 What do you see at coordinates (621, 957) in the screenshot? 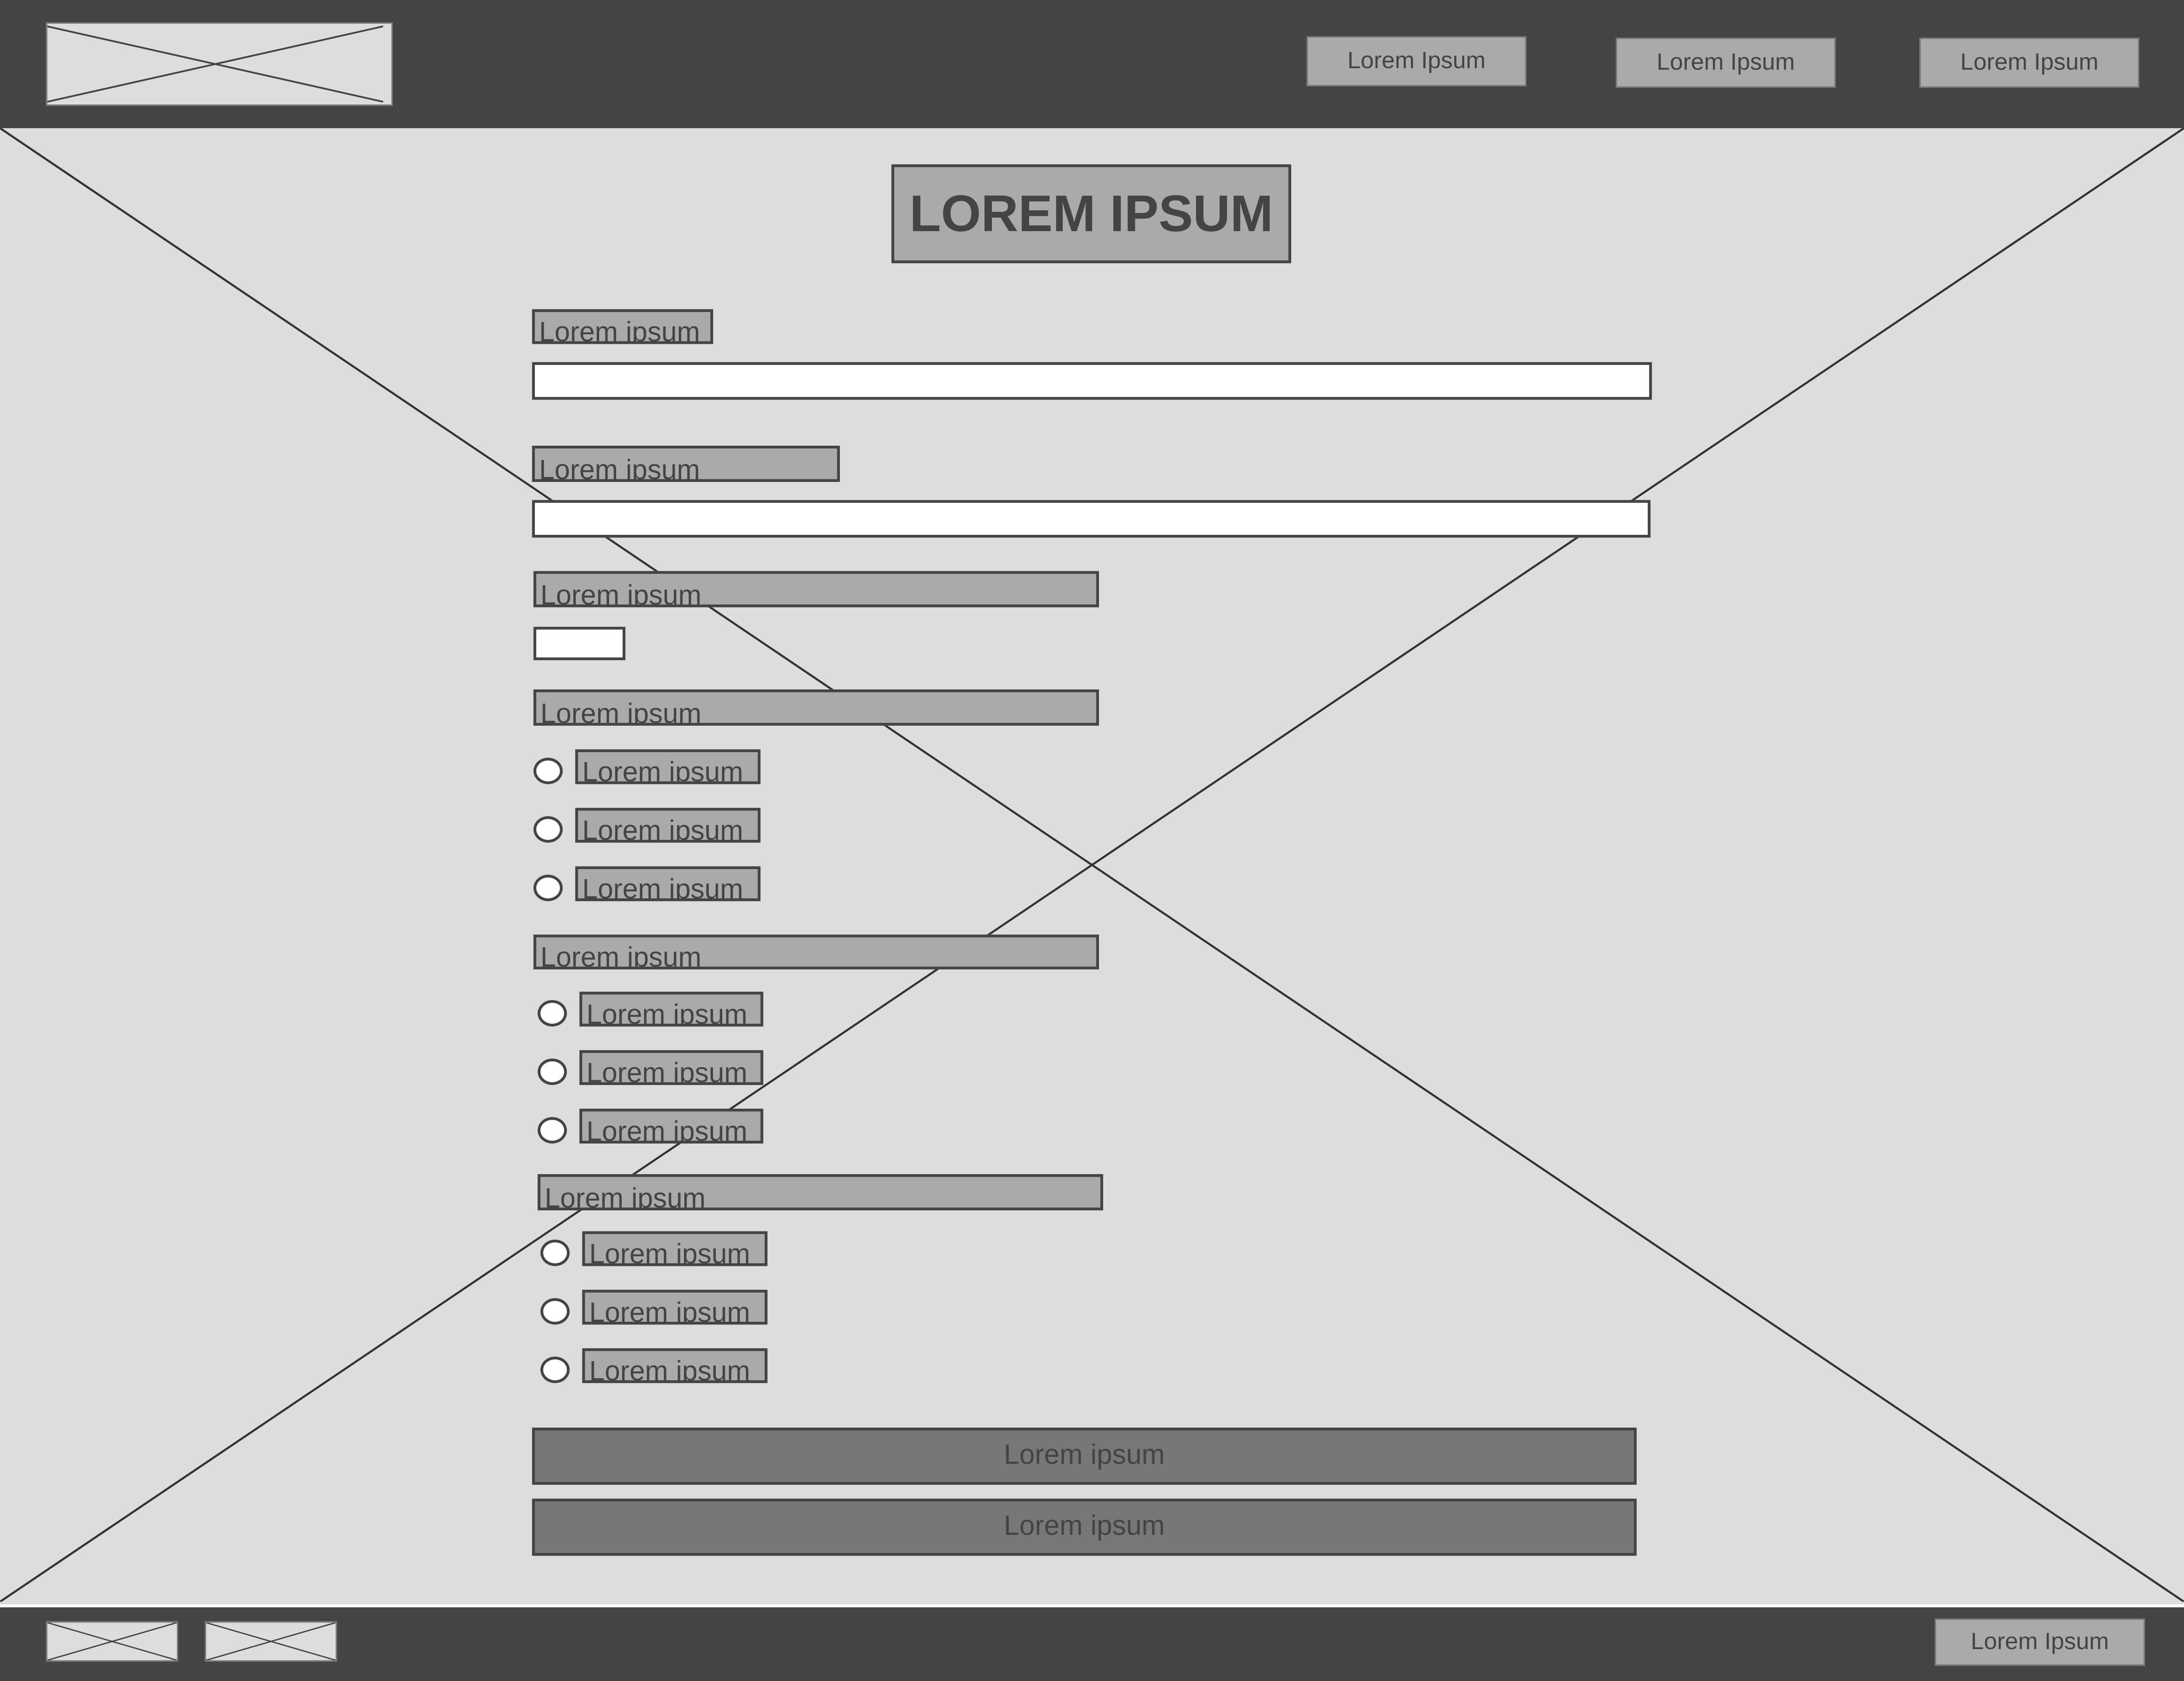
I see `radio-group-2-label-text: Lorem ipsum` at bounding box center [621, 957].